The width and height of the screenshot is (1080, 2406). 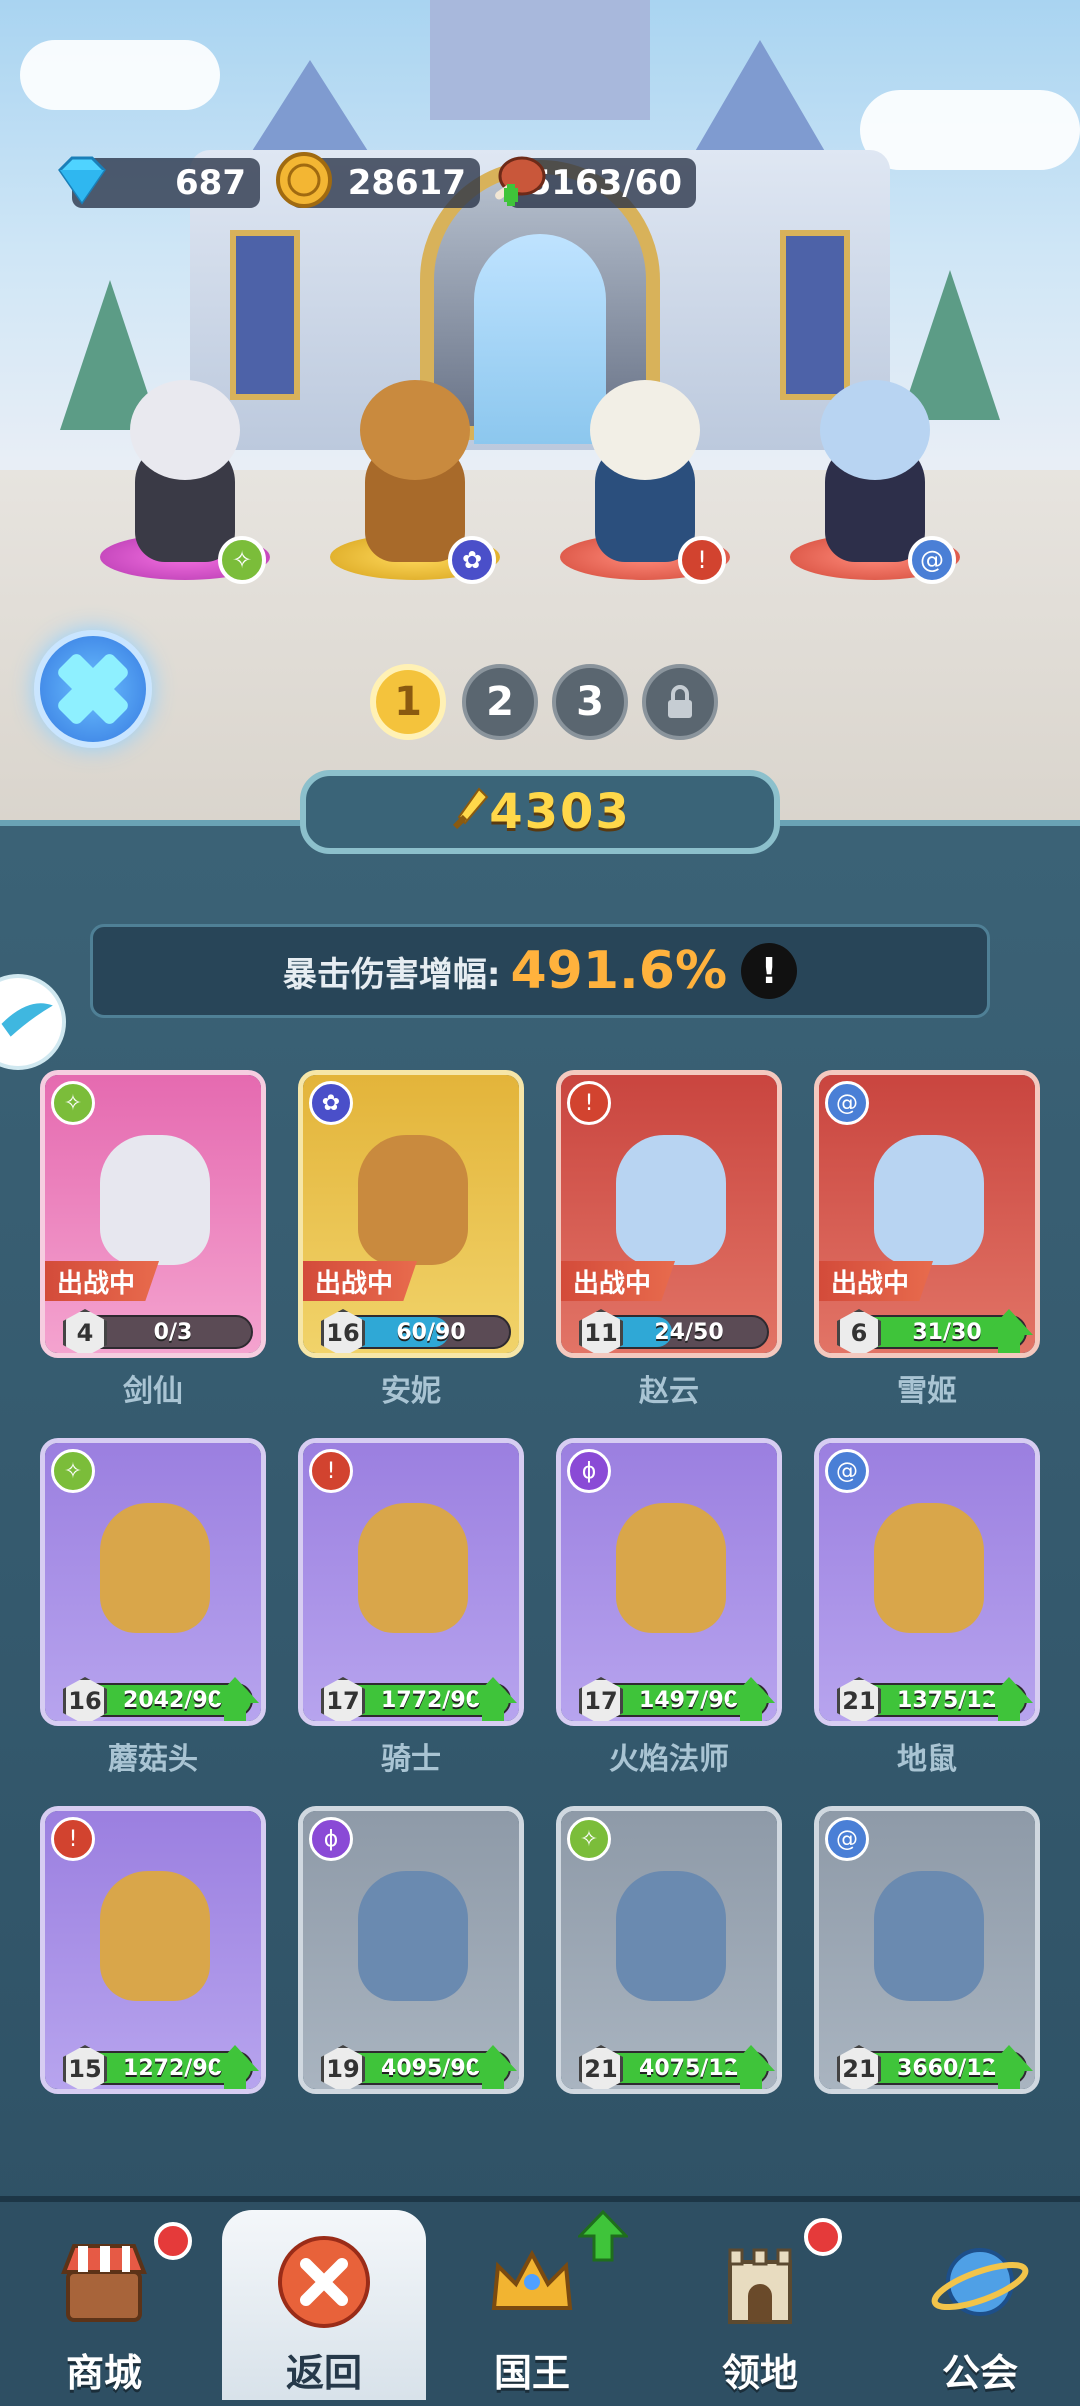 I want to click on team-switch-button, so click(x=93, y=689).